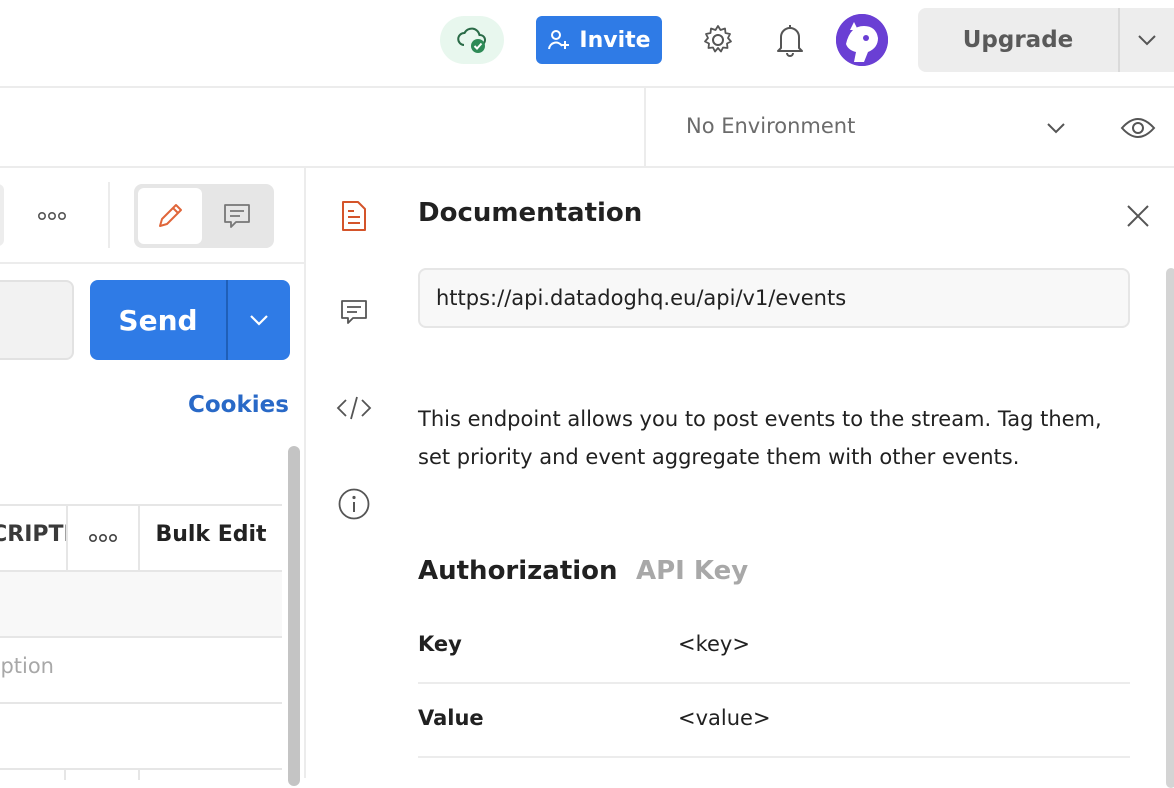 Image resolution: width=1174 pixels, height=788 pixels. Describe the element at coordinates (645, 128) in the screenshot. I see `environment-divider` at that location.